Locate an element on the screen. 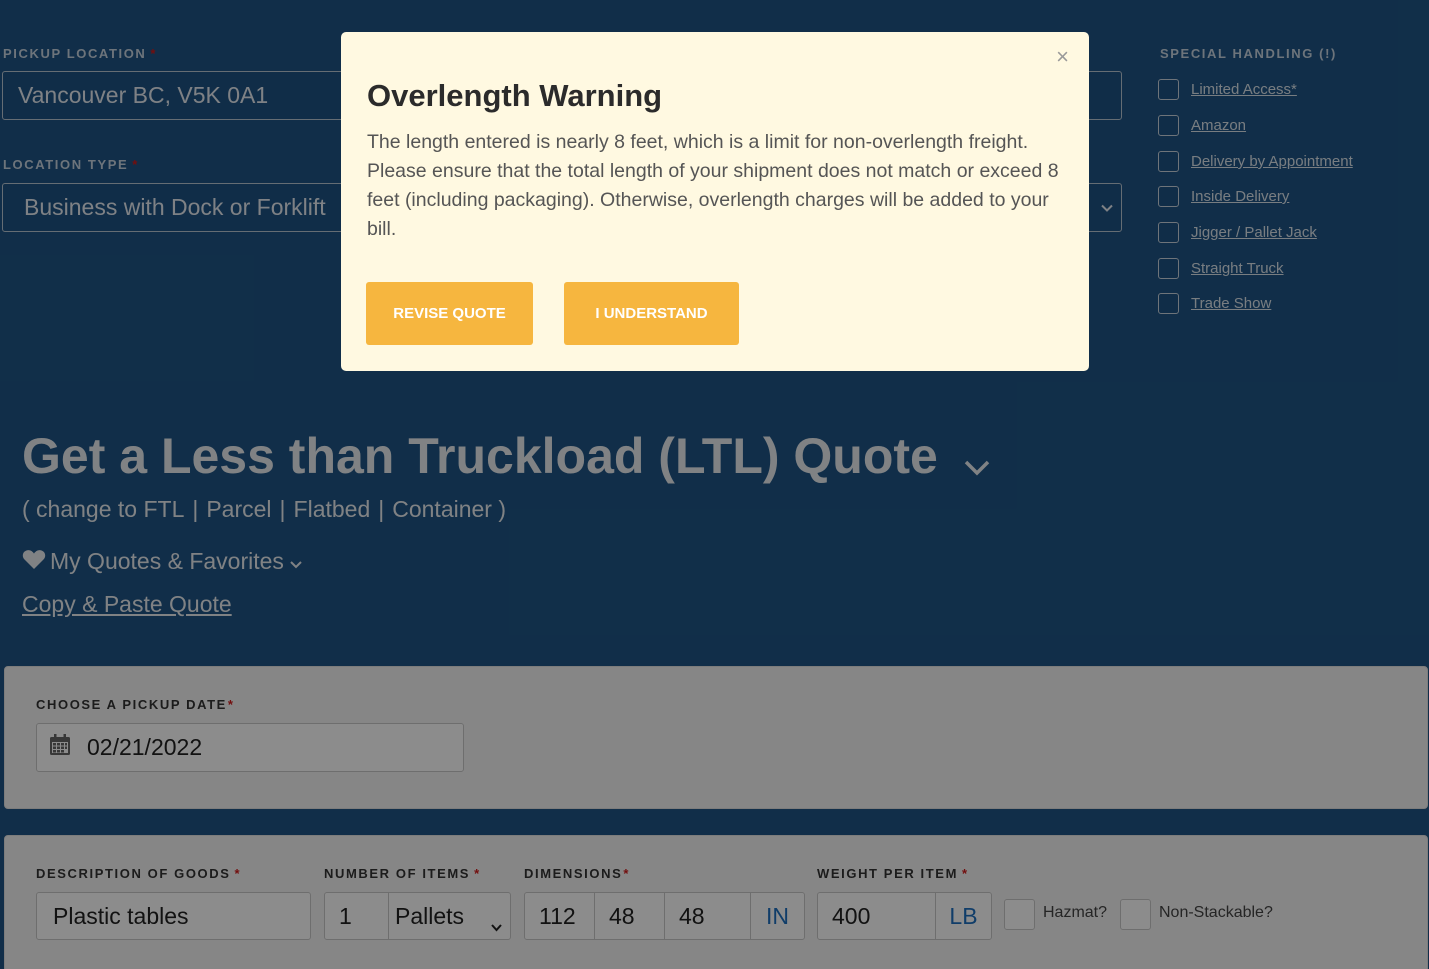 The width and height of the screenshot is (1429, 969). close-icon: × is located at coordinates (1062, 57).